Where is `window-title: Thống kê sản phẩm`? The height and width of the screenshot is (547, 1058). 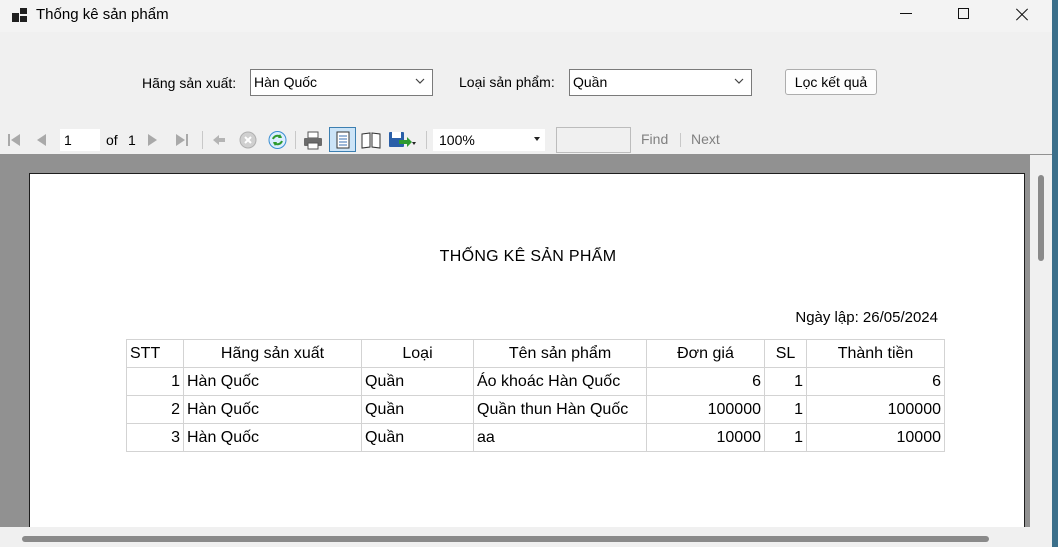 window-title: Thống kê sản phẩm is located at coordinates (102, 14).